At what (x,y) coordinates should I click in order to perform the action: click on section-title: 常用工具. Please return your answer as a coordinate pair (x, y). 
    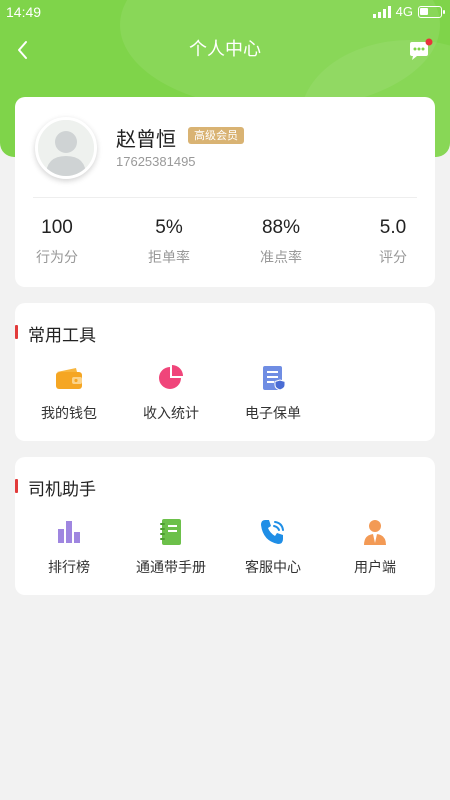
    Looking at the image, I should click on (62, 336).